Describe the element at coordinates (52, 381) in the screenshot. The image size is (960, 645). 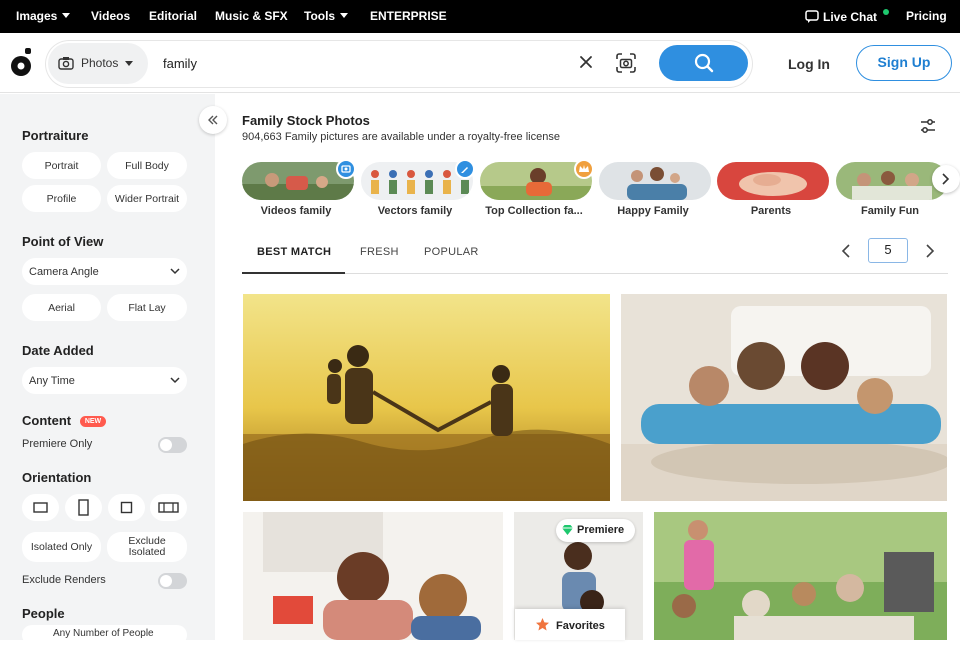
I see `date-added-label: Any Time` at that location.